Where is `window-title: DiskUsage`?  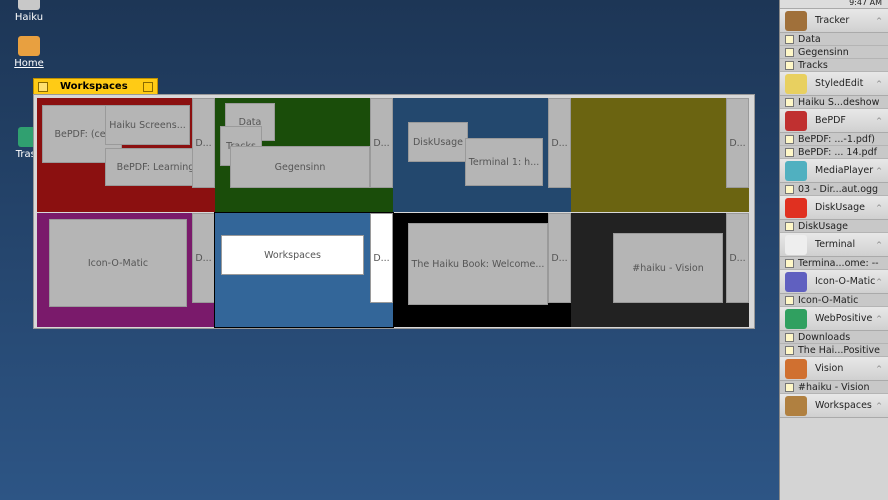
window-title: DiskUsage is located at coordinates (437, 142).